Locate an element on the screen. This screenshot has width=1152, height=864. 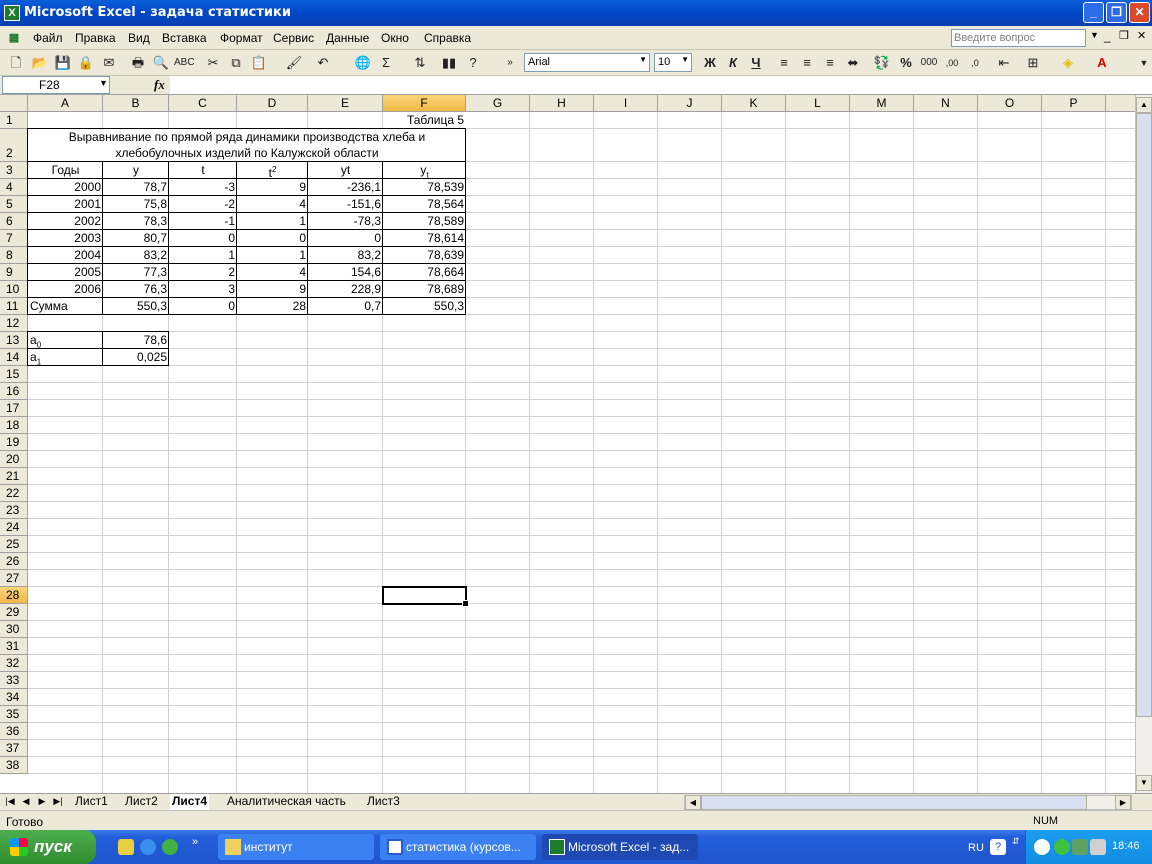
menu-data: Данные is located at coordinates (347, 38).